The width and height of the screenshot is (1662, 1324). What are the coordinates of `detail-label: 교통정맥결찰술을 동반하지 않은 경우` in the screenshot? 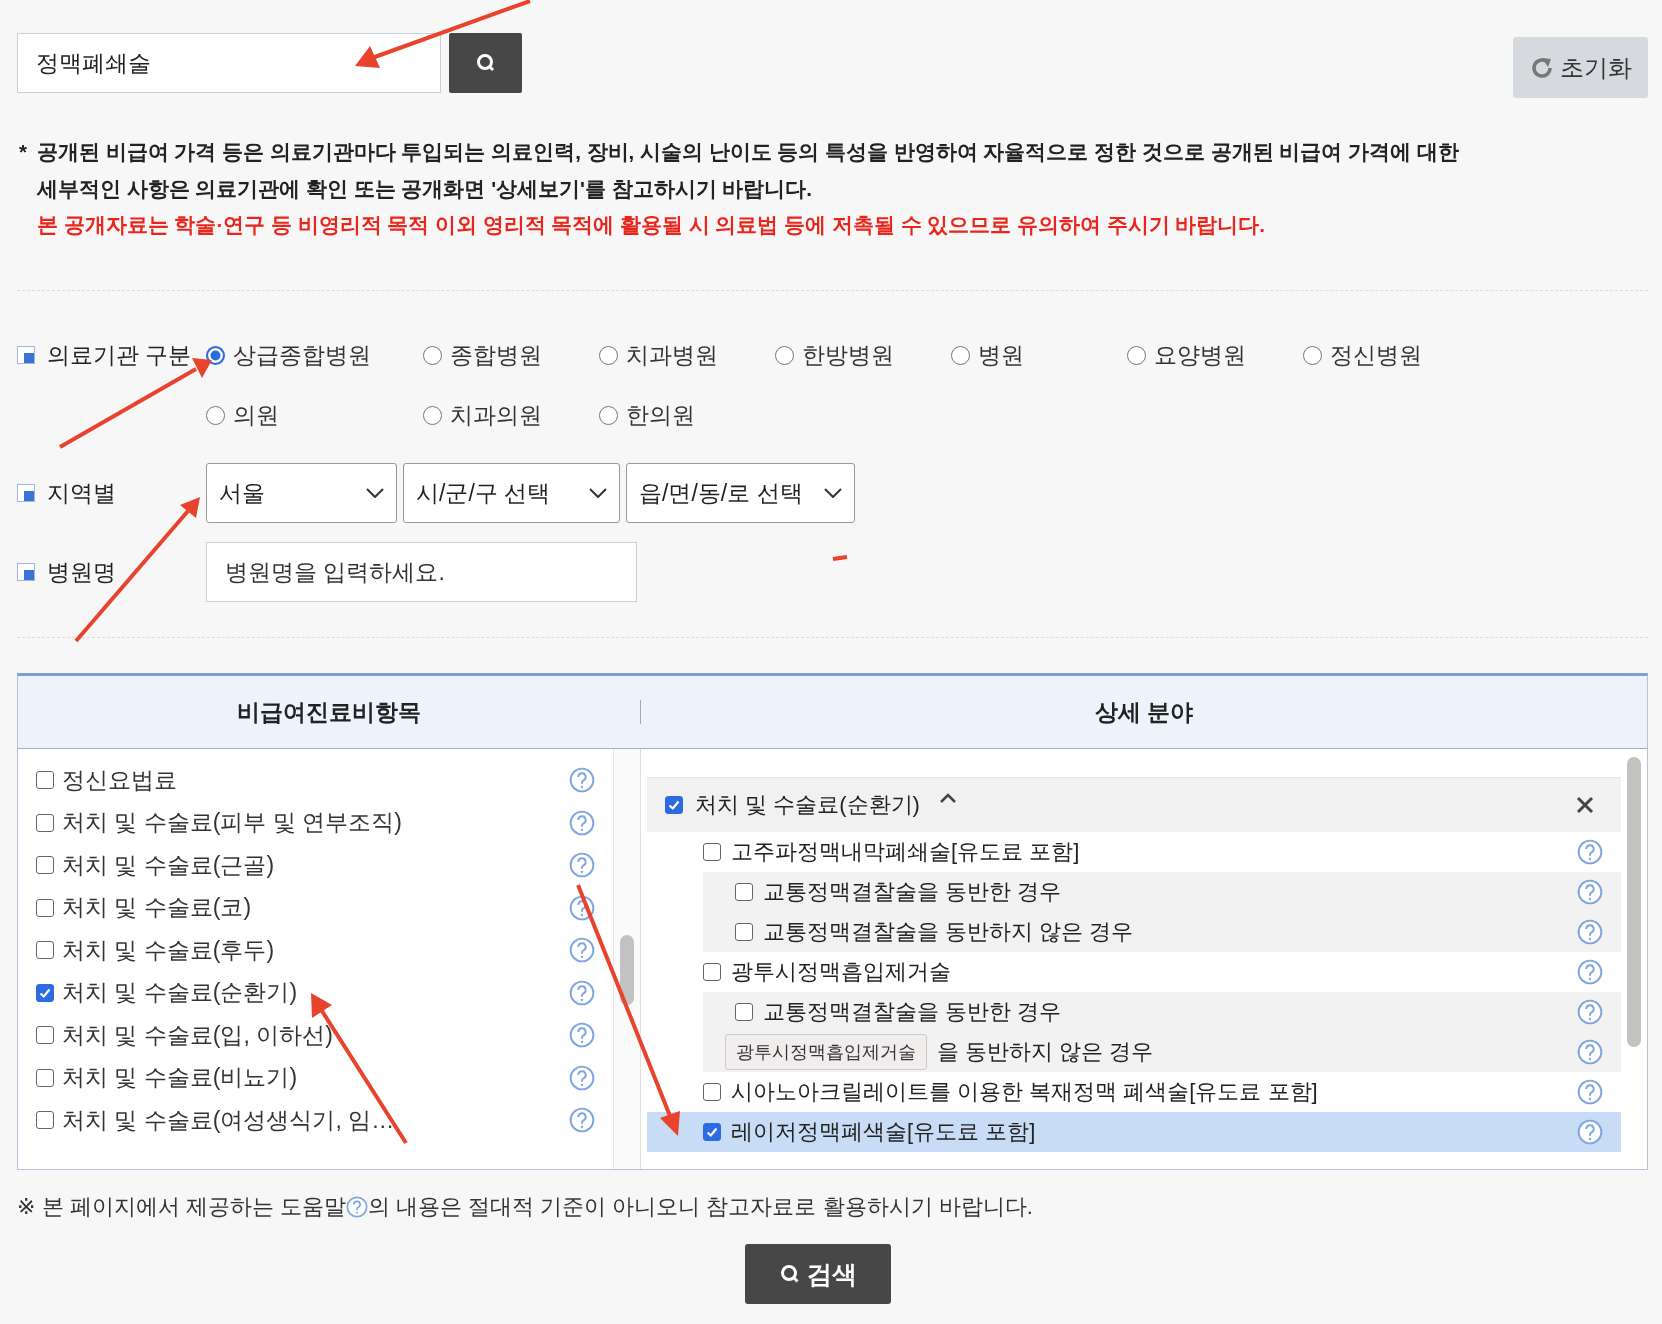 It's located at (948, 932).